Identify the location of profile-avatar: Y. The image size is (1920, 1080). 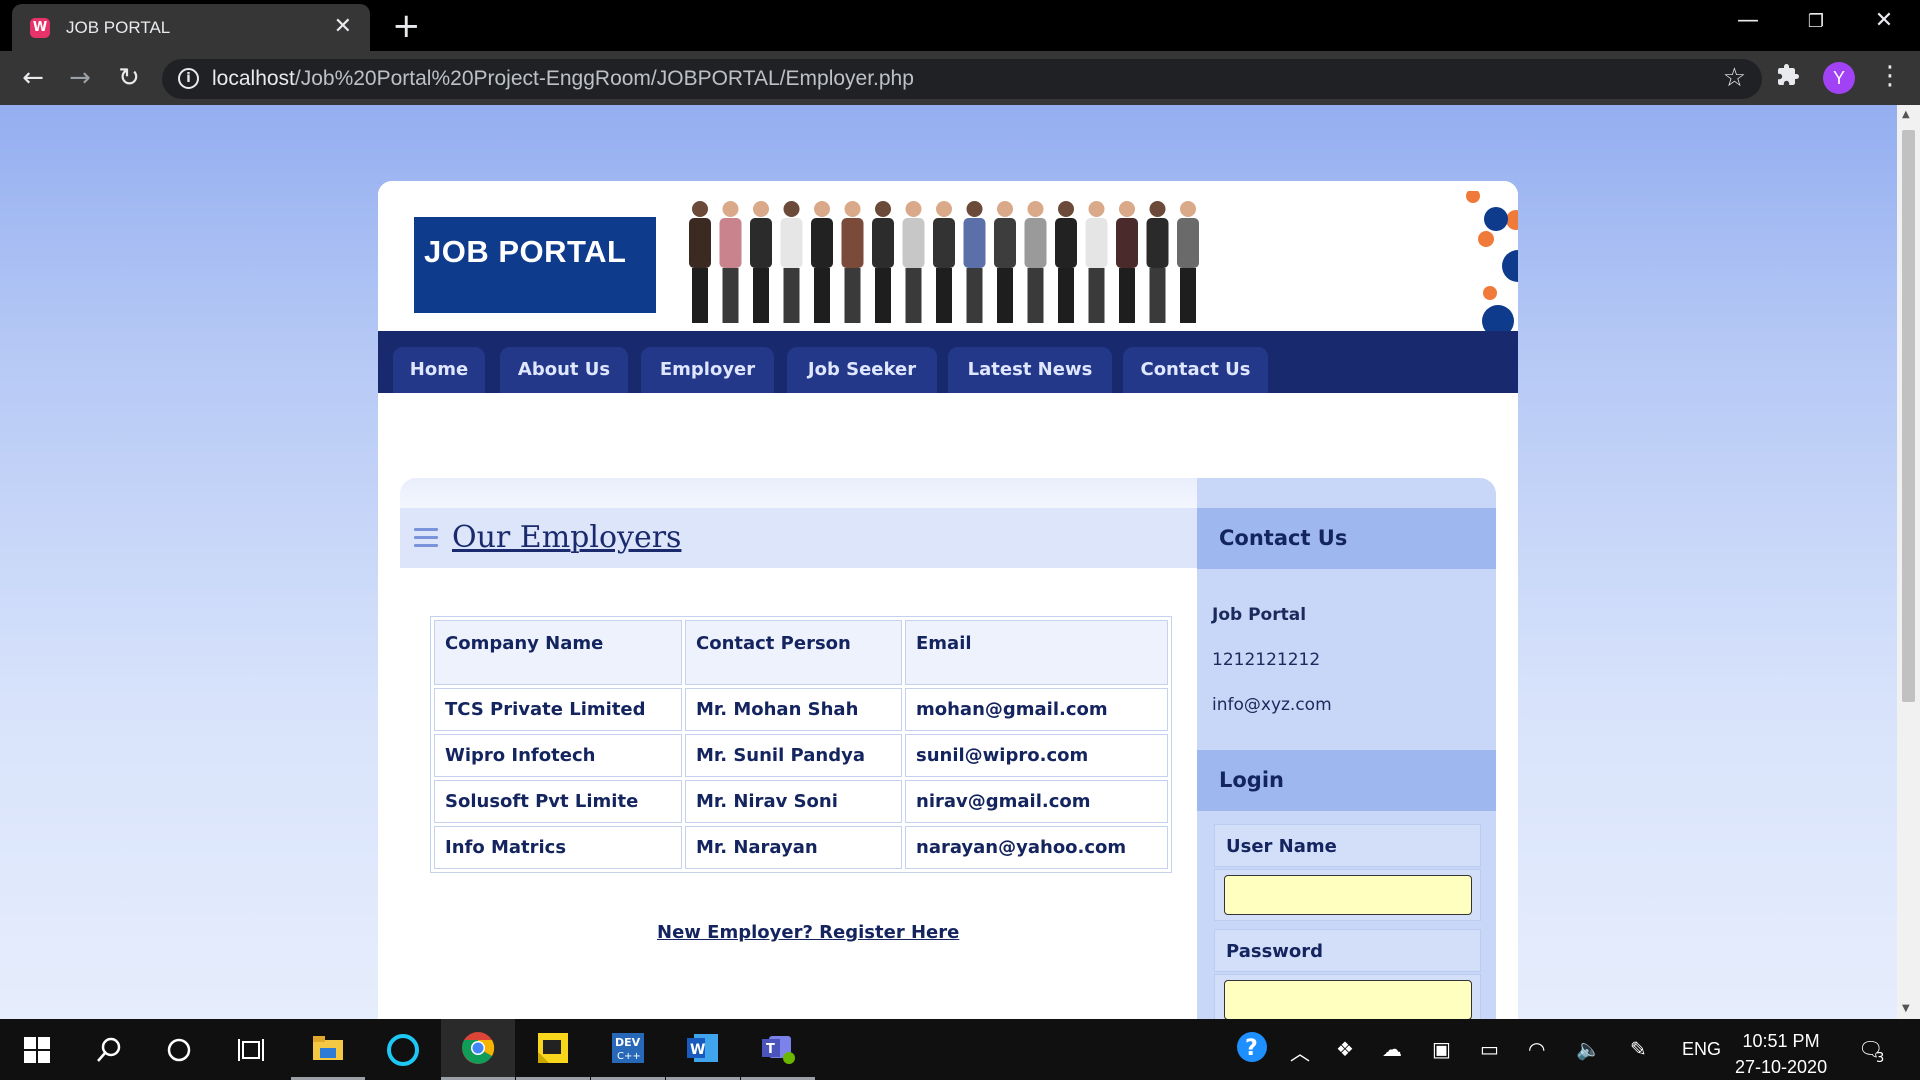
(1839, 78).